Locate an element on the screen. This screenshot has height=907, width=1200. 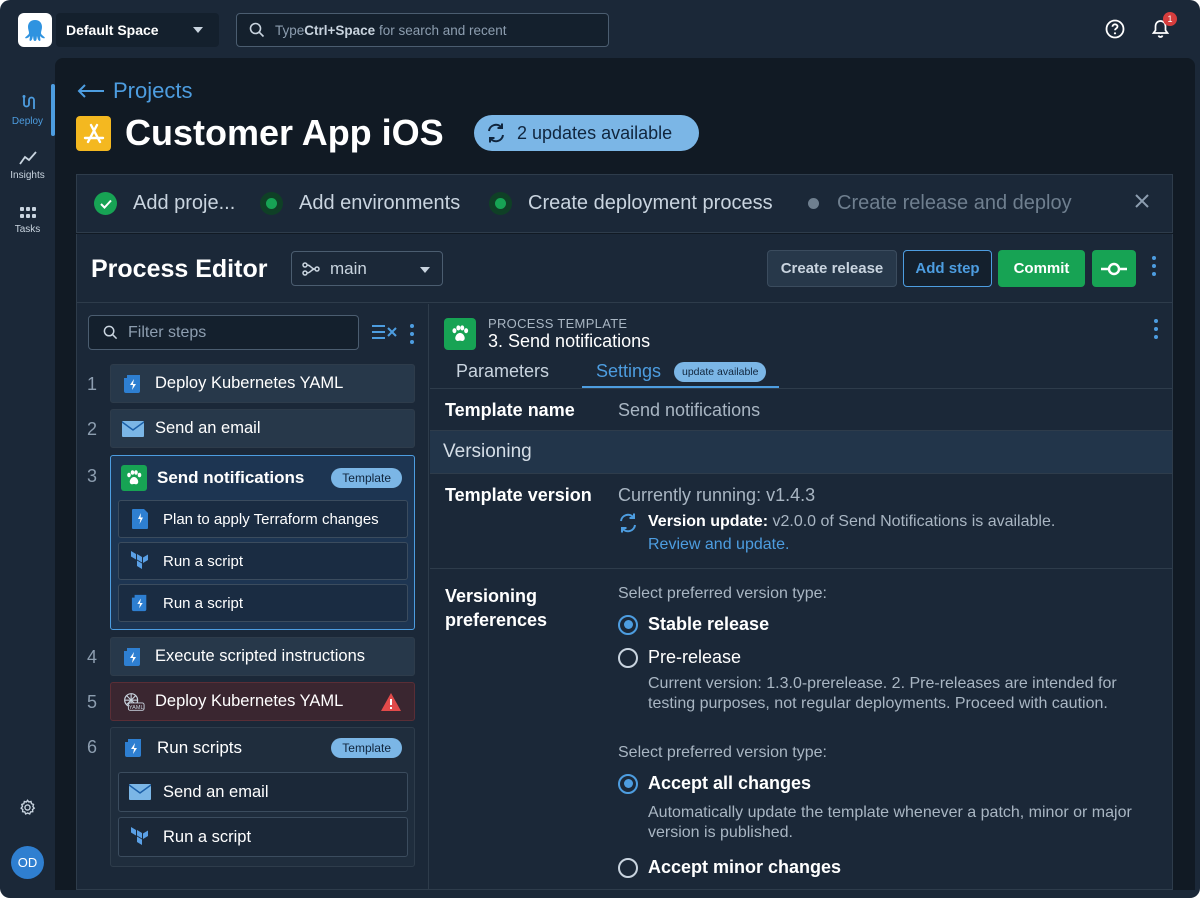
child-step-label: Plan to apply Terraform changes is located at coordinates (271, 519).